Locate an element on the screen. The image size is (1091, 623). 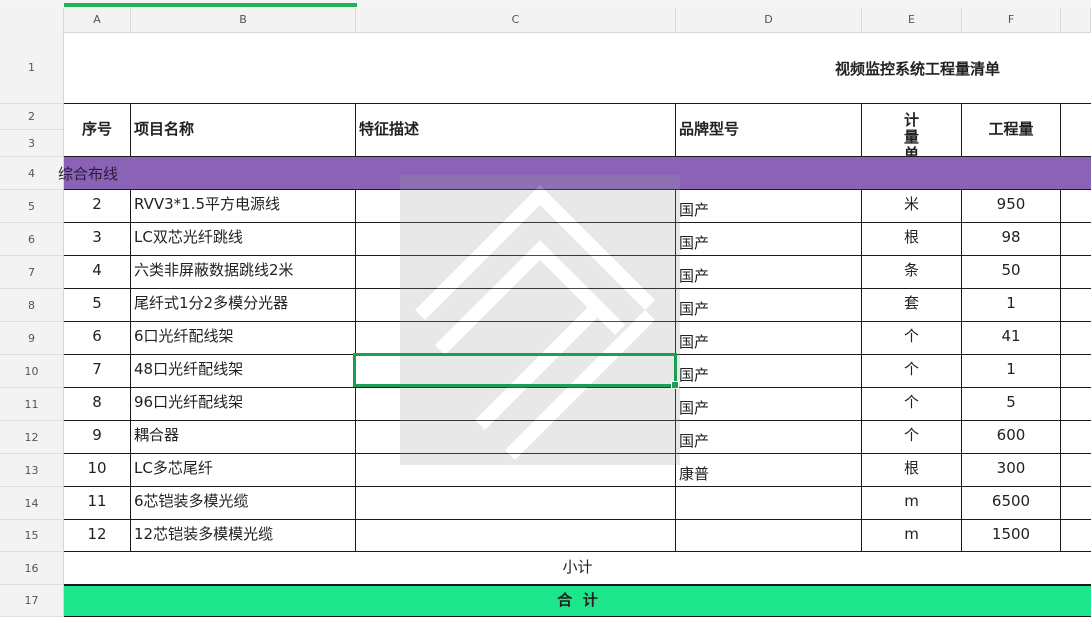
column-header-a: A is located at coordinates (97, 20).